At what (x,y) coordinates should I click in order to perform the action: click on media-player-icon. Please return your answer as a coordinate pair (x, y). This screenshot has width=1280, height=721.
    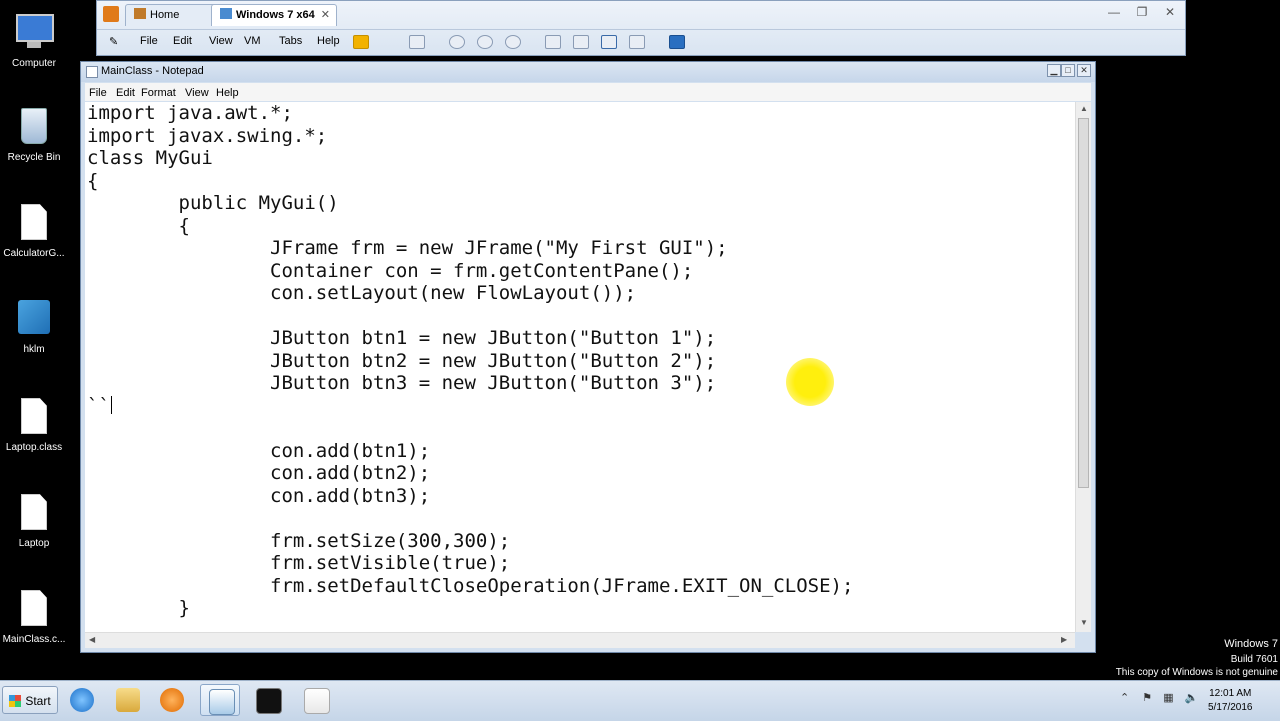
    Looking at the image, I should click on (172, 700).